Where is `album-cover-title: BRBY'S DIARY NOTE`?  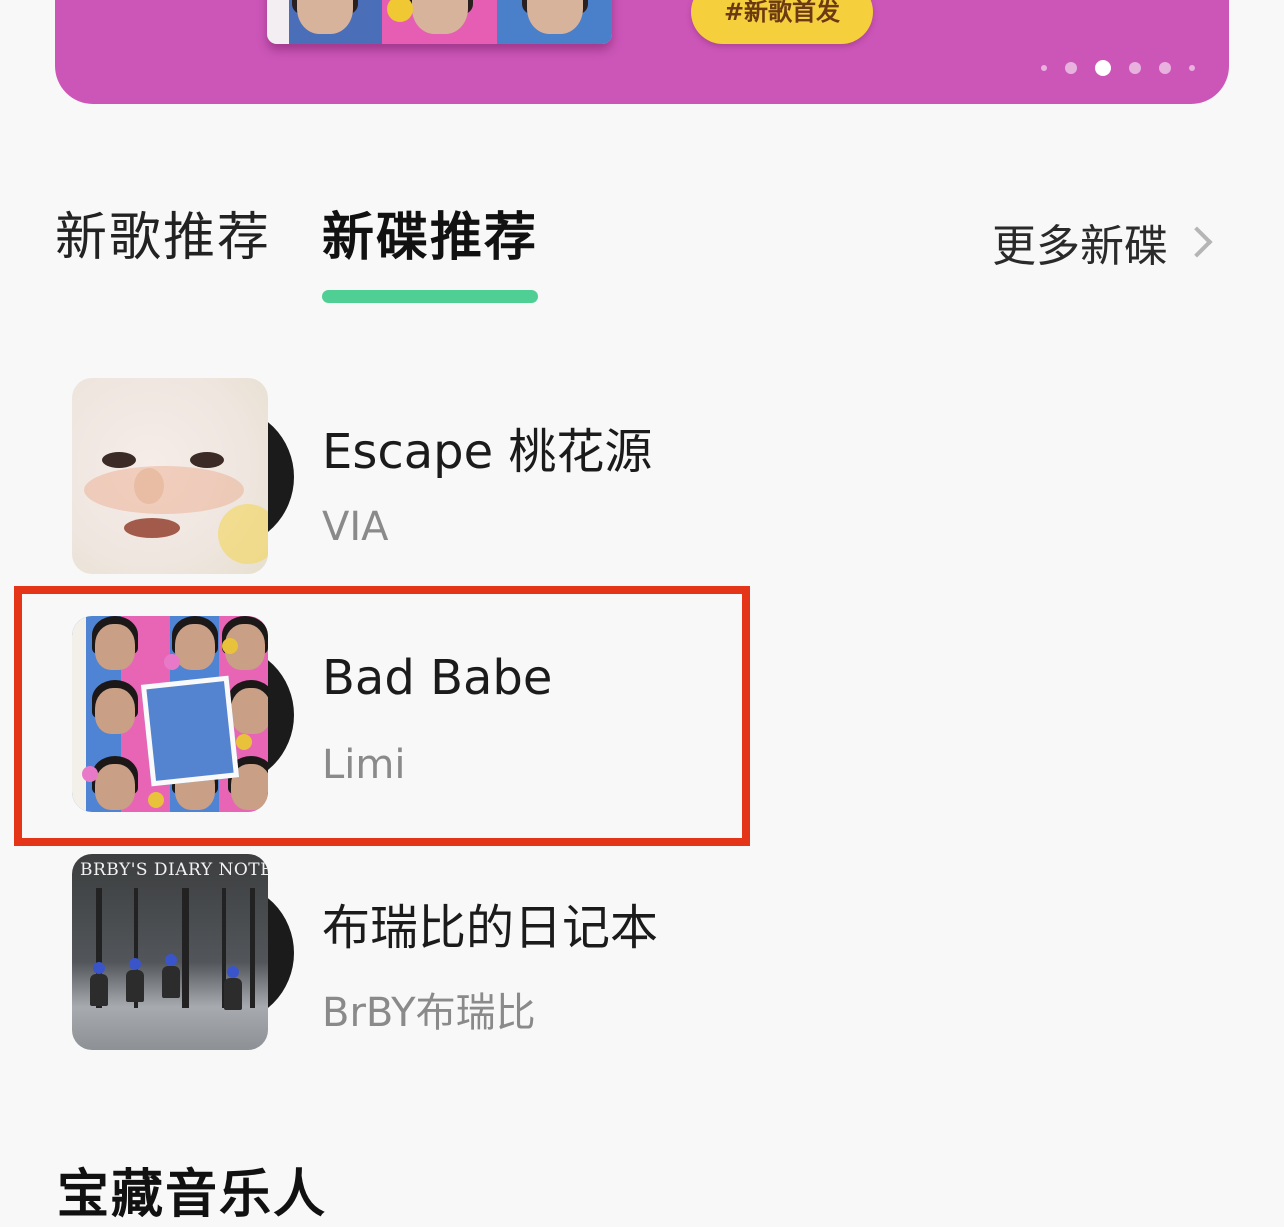 album-cover-title: BRBY'S DIARY NOTE is located at coordinates (174, 870).